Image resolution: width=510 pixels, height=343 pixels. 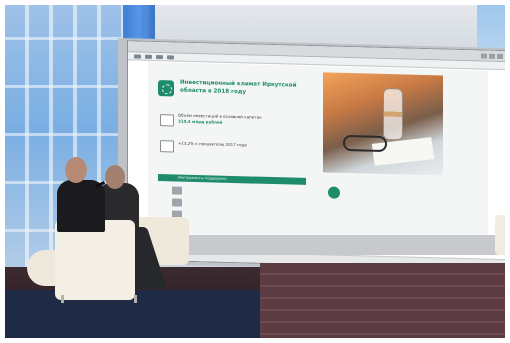 What do you see at coordinates (393, 114) in the screenshot?
I see `hourglass-icon` at bounding box center [393, 114].